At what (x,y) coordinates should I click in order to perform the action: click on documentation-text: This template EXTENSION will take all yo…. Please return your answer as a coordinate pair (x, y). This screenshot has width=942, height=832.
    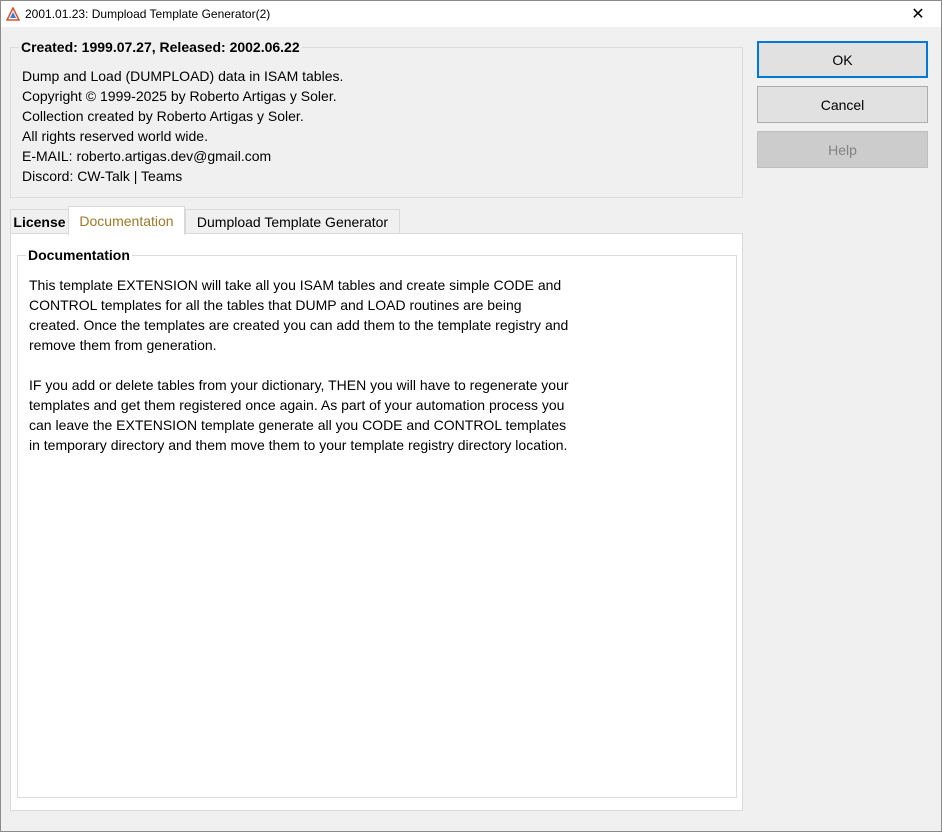
    Looking at the image, I should click on (299, 375).